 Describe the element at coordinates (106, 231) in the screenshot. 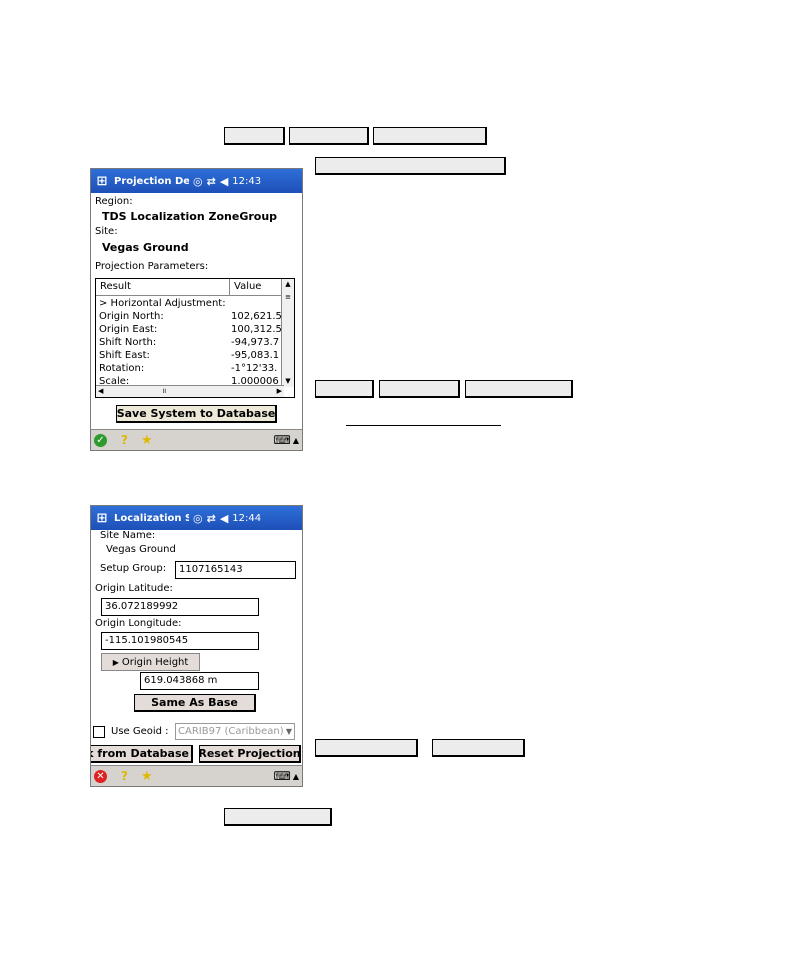

I see `site-label: Site:` at that location.